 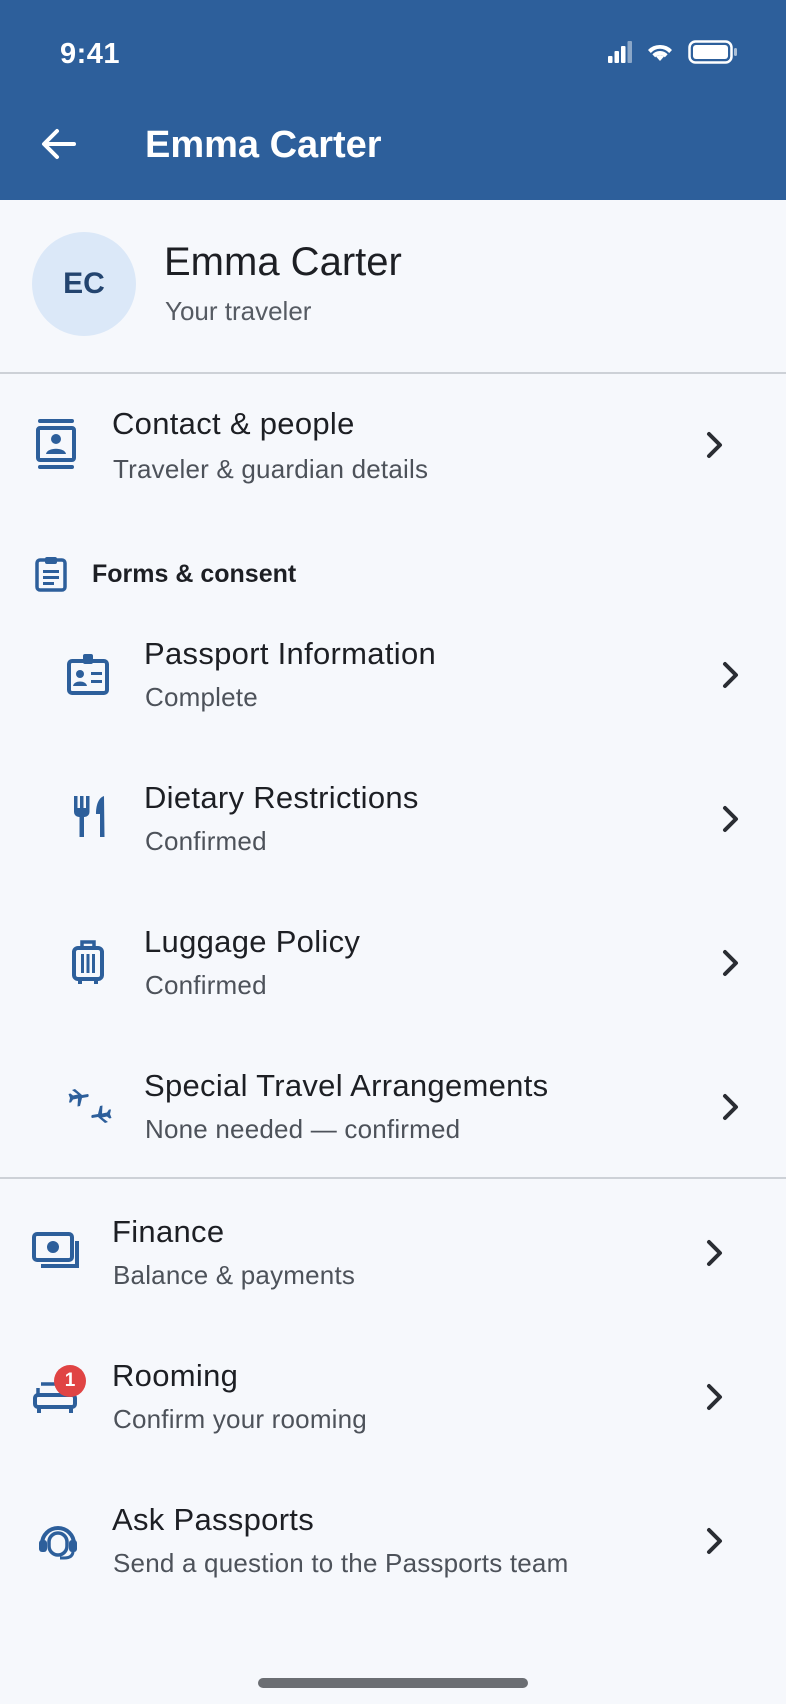 I want to click on ask-subtitle: Send a question to the Passports team, so click(x=341, y=1563).